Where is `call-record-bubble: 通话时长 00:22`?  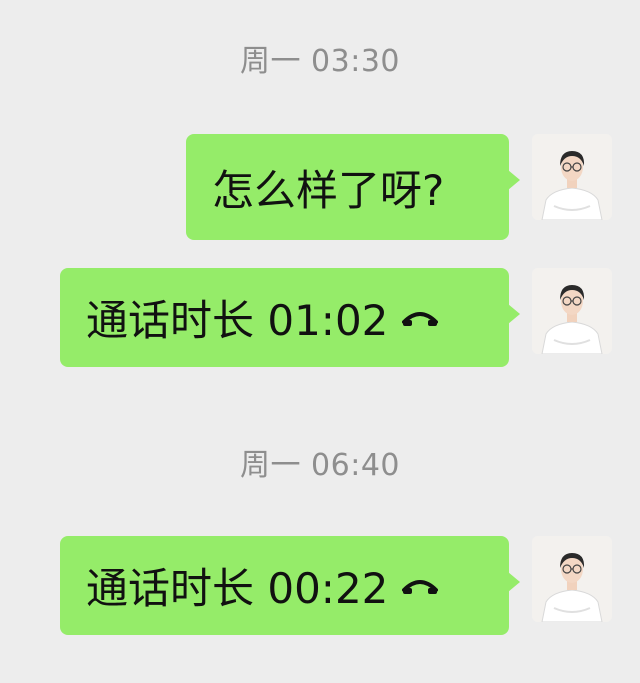 call-record-bubble: 通话时长 00:22 is located at coordinates (290, 585).